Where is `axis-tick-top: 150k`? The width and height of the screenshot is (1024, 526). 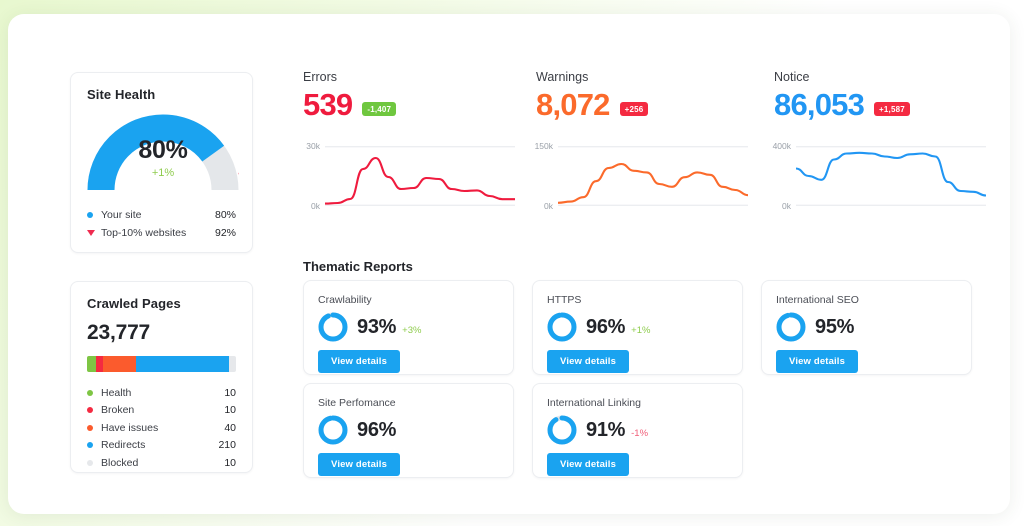
axis-tick-top: 150k is located at coordinates (543, 146).